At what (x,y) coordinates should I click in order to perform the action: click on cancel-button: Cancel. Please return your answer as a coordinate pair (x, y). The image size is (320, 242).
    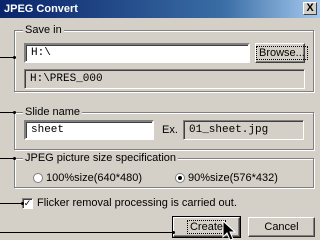
    Looking at the image, I should click on (281, 227).